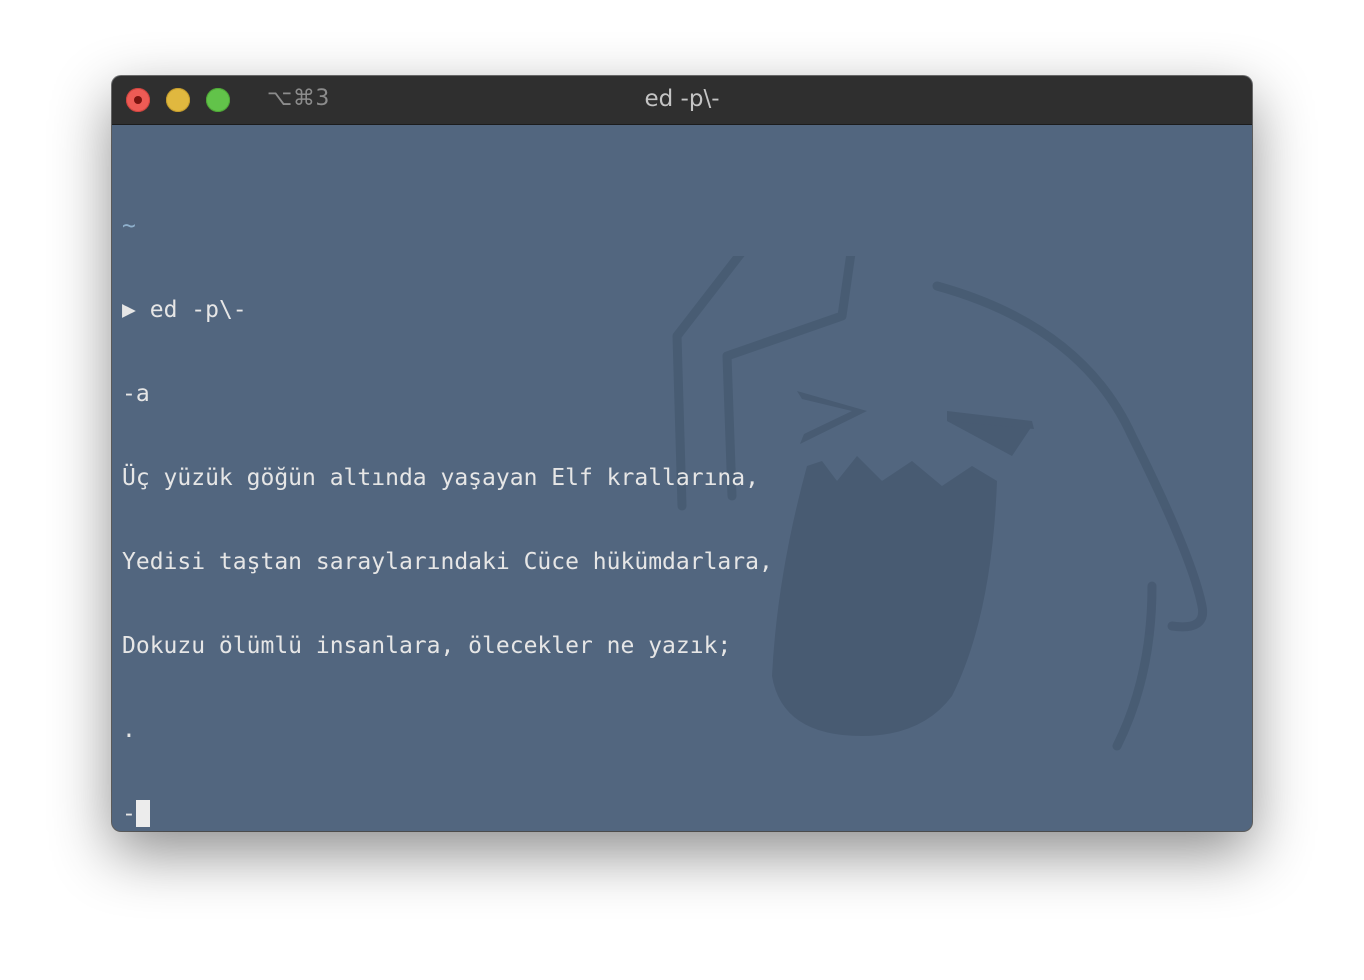 Image resolution: width=1364 pixels, height=980 pixels. What do you see at coordinates (129, 226) in the screenshot?
I see `cwd-indicator: ~` at bounding box center [129, 226].